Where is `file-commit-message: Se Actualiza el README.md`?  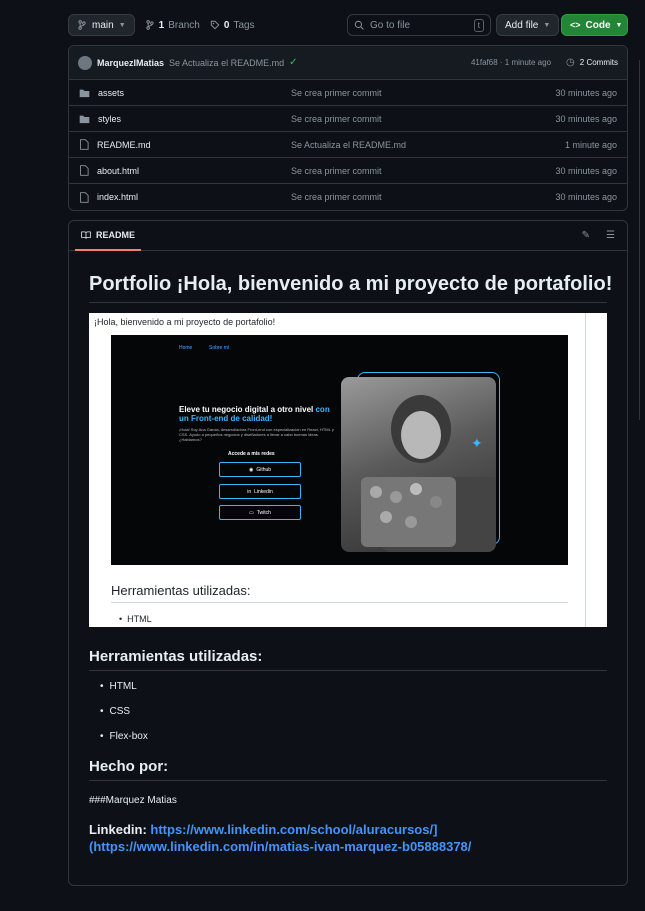
file-commit-message: Se Actualiza el README.md is located at coordinates (428, 145).